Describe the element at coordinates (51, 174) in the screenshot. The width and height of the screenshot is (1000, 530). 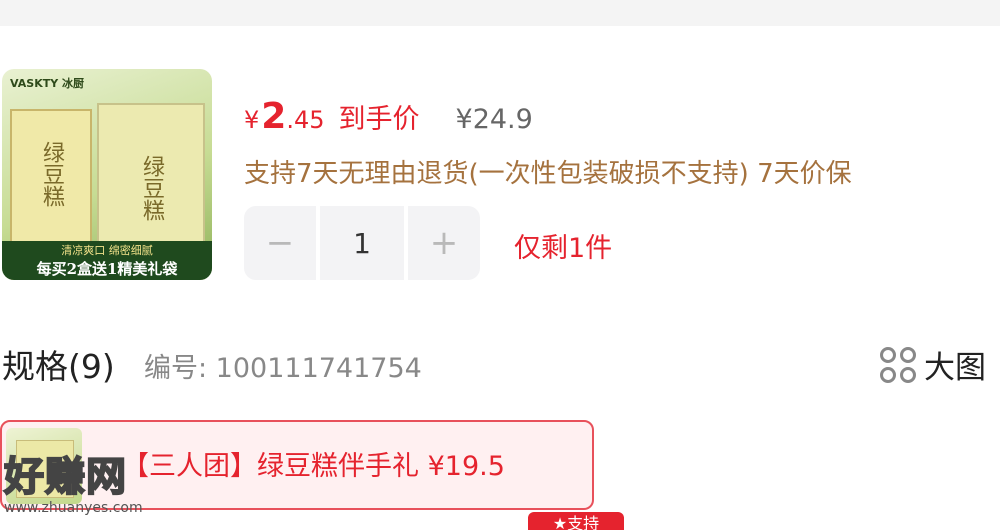
I see `box-left-text: 绿豆糕` at that location.